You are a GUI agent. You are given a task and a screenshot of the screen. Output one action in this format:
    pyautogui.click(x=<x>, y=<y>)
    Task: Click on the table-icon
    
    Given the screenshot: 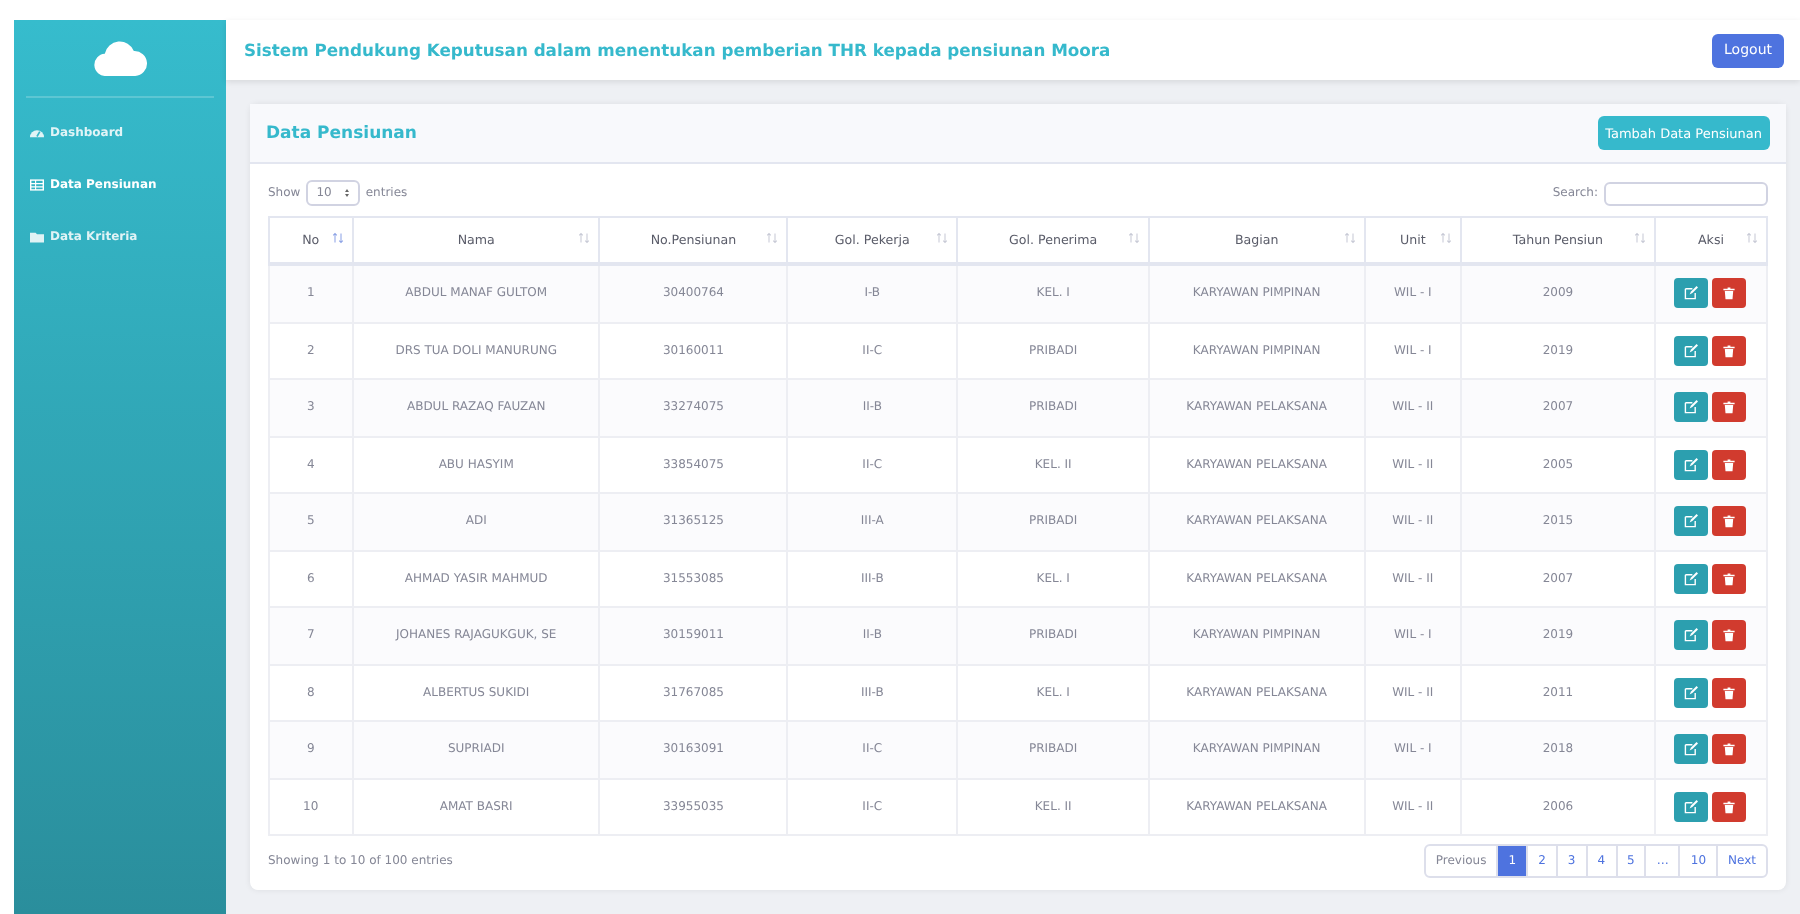 What is the action you would take?
    pyautogui.click(x=37, y=184)
    